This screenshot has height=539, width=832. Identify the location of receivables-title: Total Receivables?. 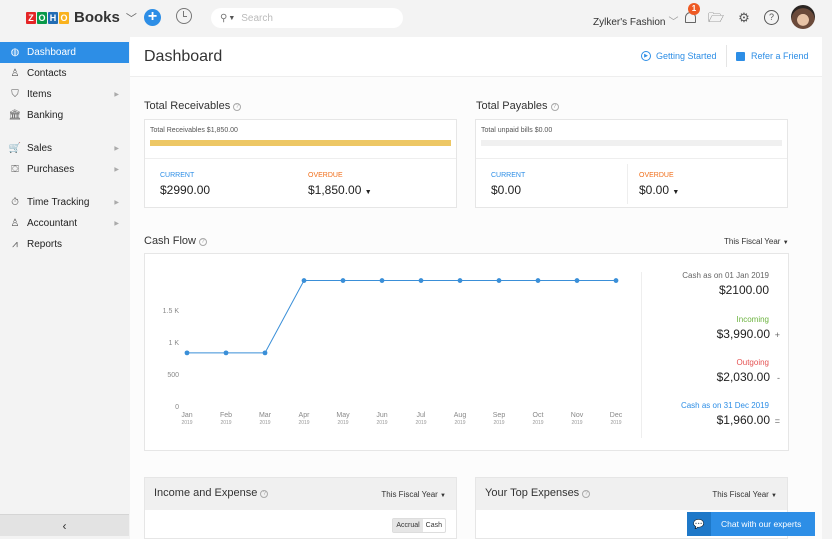
(193, 106).